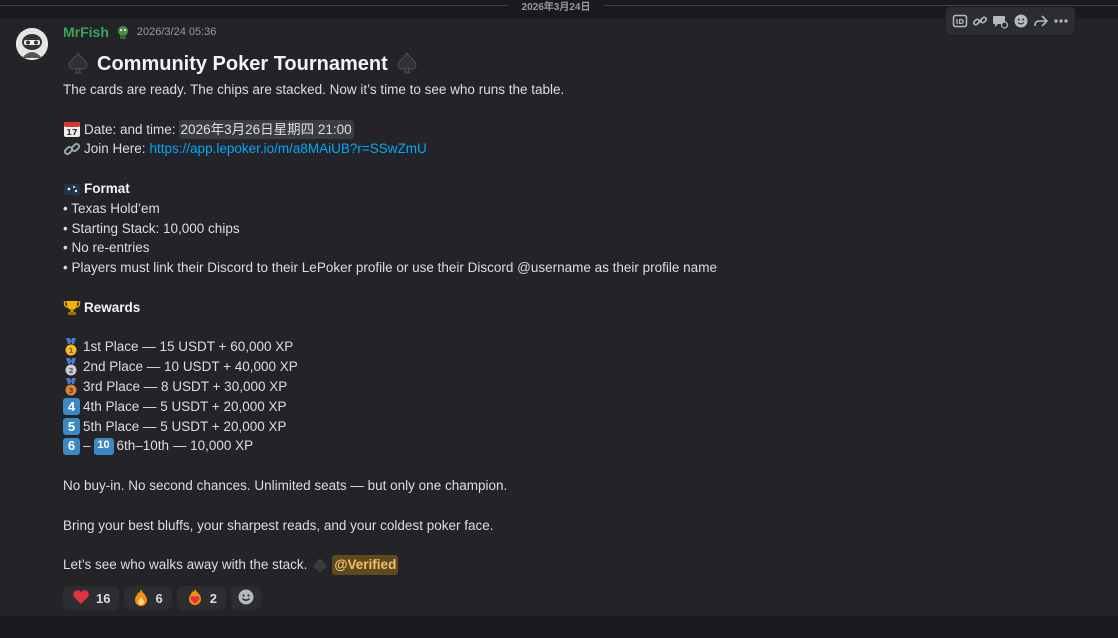  I want to click on date-divider-label: 2026年3月24日, so click(556, 7).